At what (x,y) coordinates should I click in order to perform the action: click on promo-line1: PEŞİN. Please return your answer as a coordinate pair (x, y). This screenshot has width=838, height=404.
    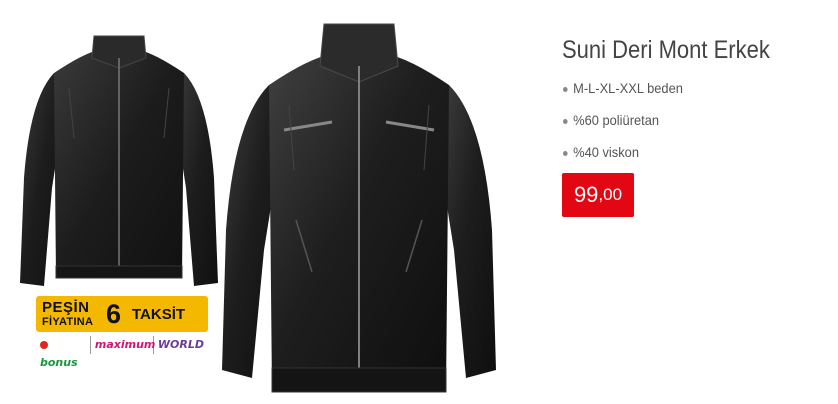
    Looking at the image, I should click on (66, 307).